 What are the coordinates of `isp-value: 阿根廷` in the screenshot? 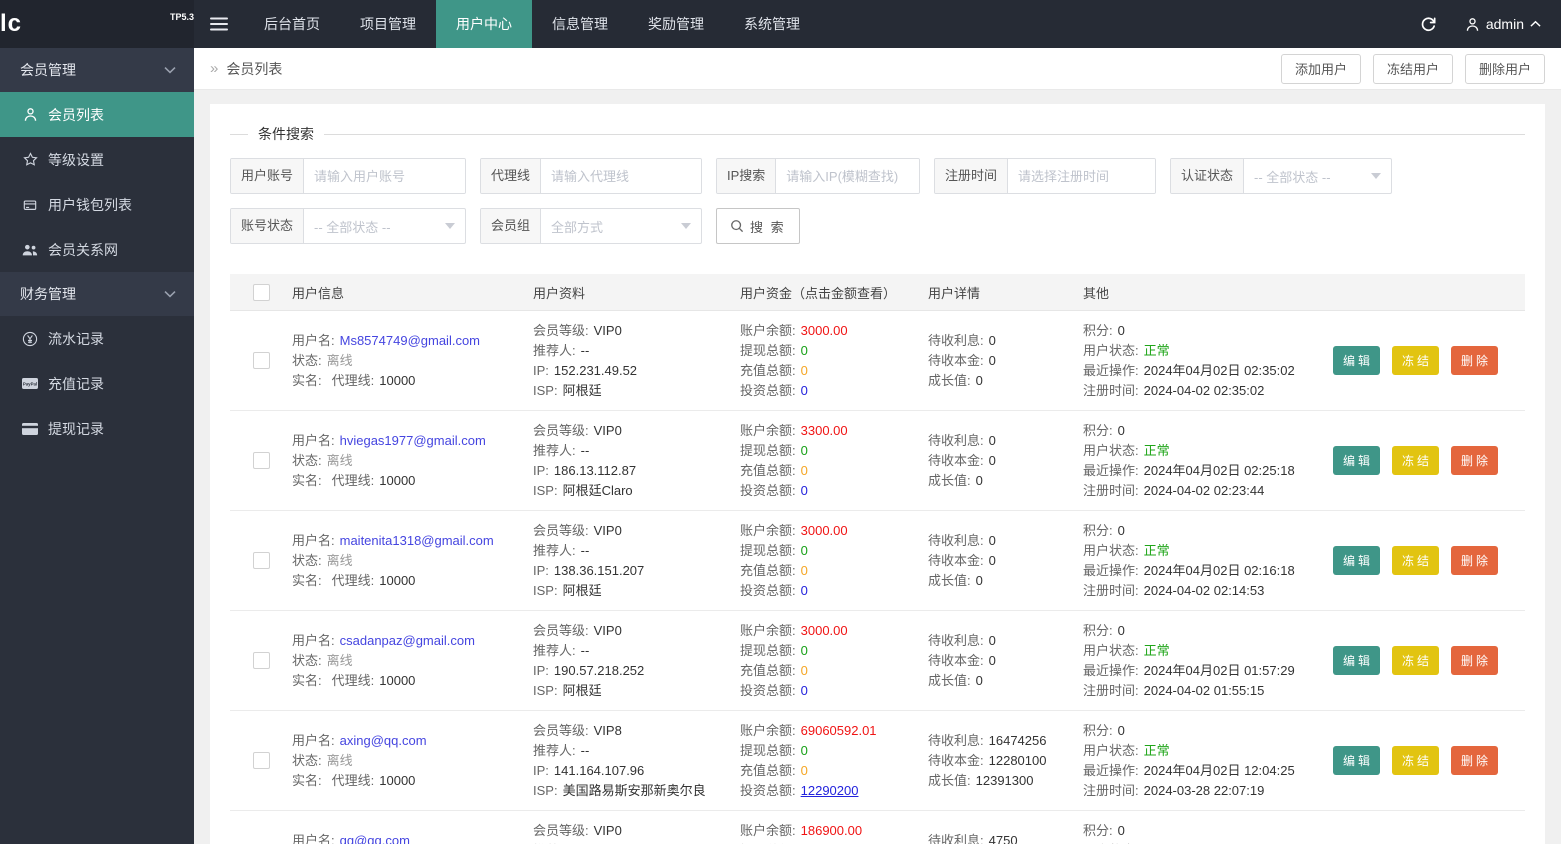 It's located at (582, 690).